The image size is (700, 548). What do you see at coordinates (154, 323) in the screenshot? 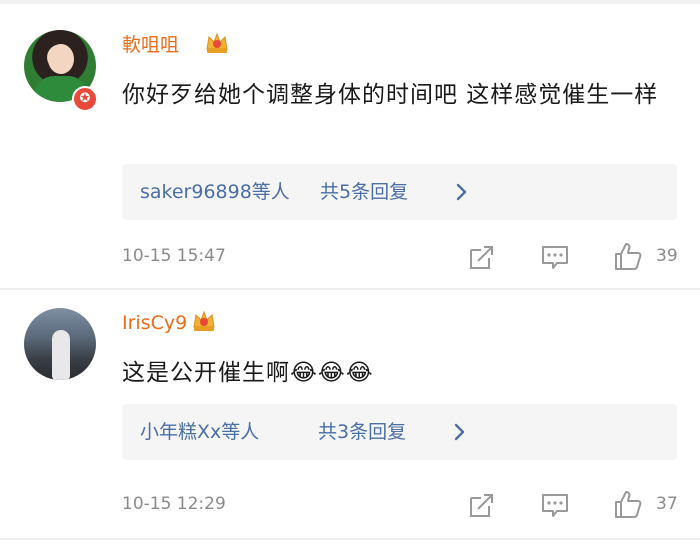
I see `username: IrisCy9` at bounding box center [154, 323].